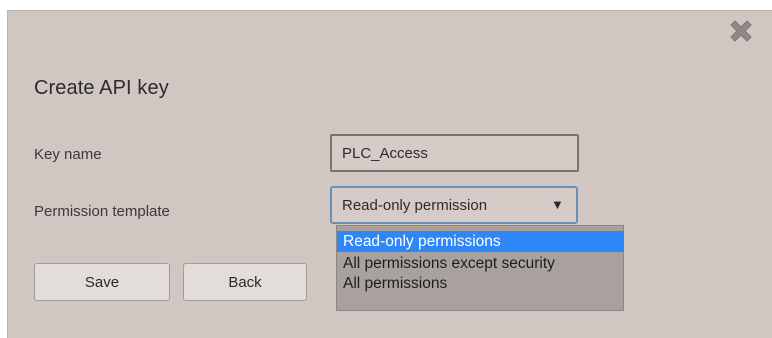 The image size is (772, 338). I want to click on close-icon, so click(741, 31).